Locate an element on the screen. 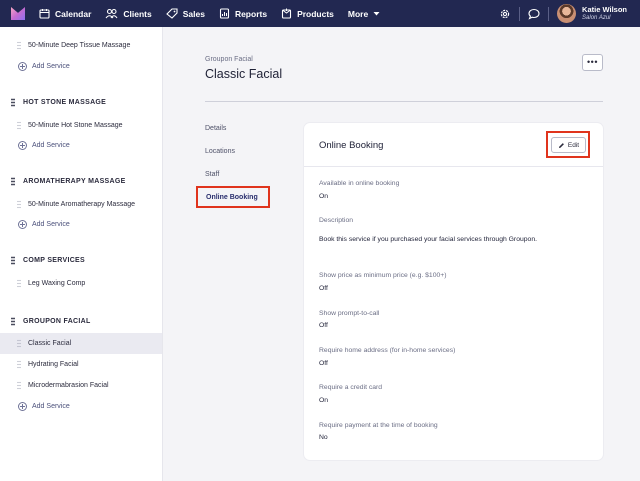 Image resolution: width=640 pixels, height=481 pixels. business-name: Salon Azul is located at coordinates (596, 18).